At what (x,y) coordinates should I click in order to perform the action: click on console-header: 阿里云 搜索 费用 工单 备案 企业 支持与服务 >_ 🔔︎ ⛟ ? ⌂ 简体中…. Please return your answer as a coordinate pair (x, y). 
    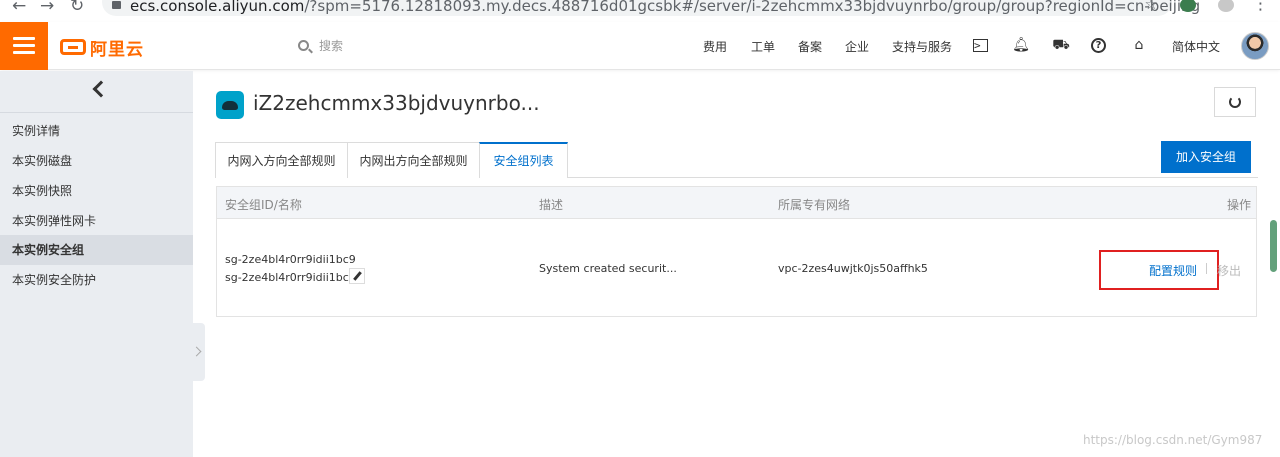
    Looking at the image, I should click on (640, 46).